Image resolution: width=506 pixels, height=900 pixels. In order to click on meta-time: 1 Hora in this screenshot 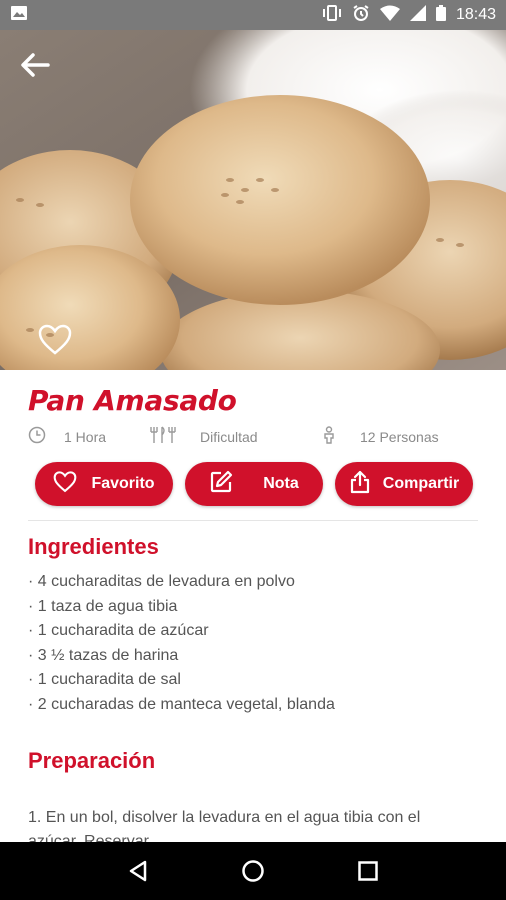, I will do `click(67, 436)`.